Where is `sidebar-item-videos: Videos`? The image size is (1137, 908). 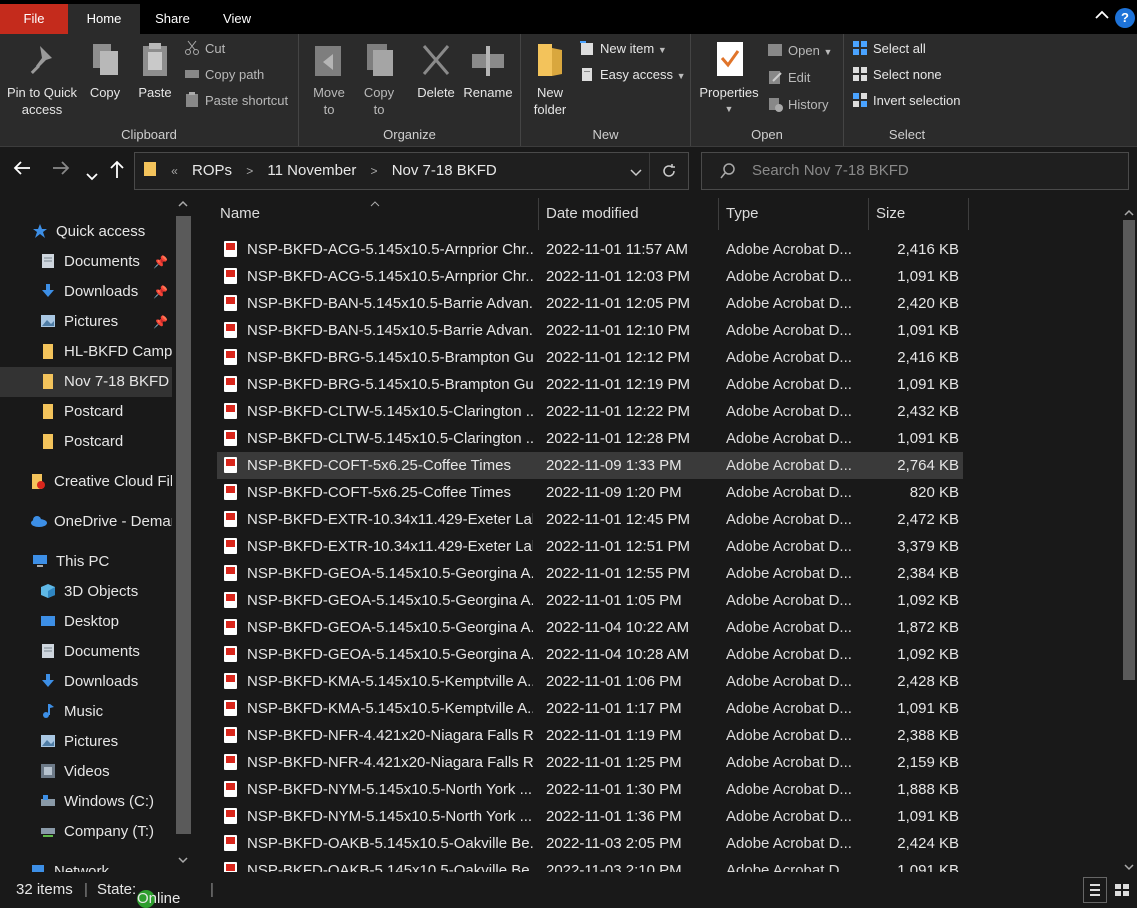
sidebar-item-videos: Videos is located at coordinates (86, 772).